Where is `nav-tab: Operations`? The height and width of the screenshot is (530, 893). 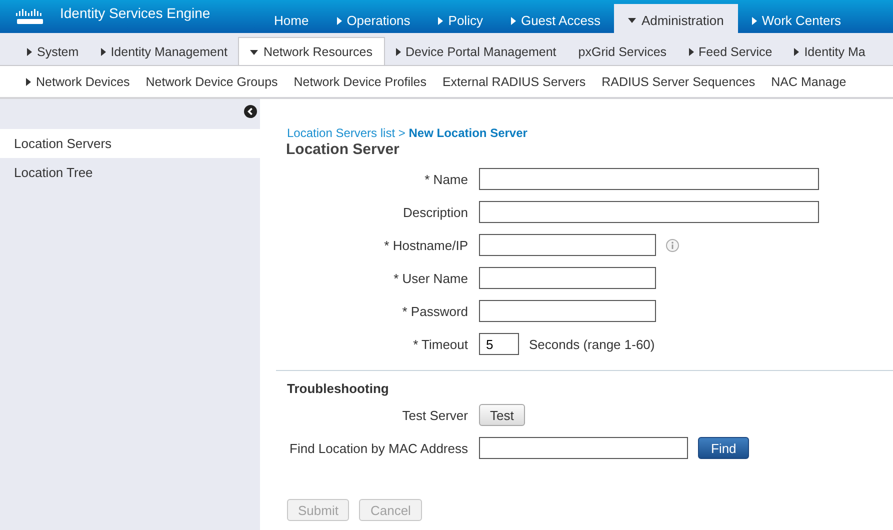 nav-tab: Operations is located at coordinates (373, 18).